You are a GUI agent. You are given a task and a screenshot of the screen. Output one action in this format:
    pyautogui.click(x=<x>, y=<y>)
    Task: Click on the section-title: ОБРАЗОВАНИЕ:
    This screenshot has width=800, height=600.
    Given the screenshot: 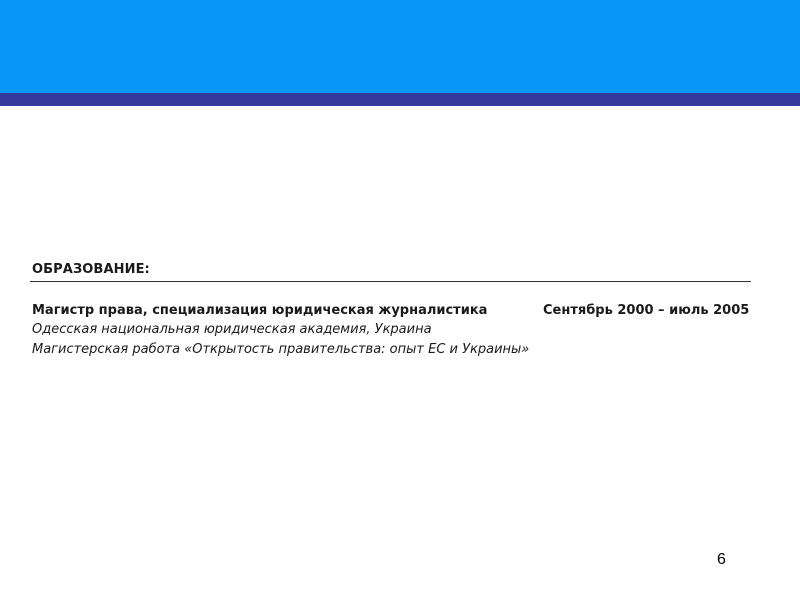 What is the action you would take?
    pyautogui.click(x=91, y=269)
    